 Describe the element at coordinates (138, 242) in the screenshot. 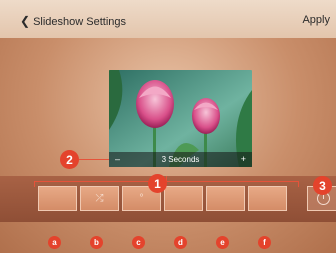

I see `callout-c: c` at that location.